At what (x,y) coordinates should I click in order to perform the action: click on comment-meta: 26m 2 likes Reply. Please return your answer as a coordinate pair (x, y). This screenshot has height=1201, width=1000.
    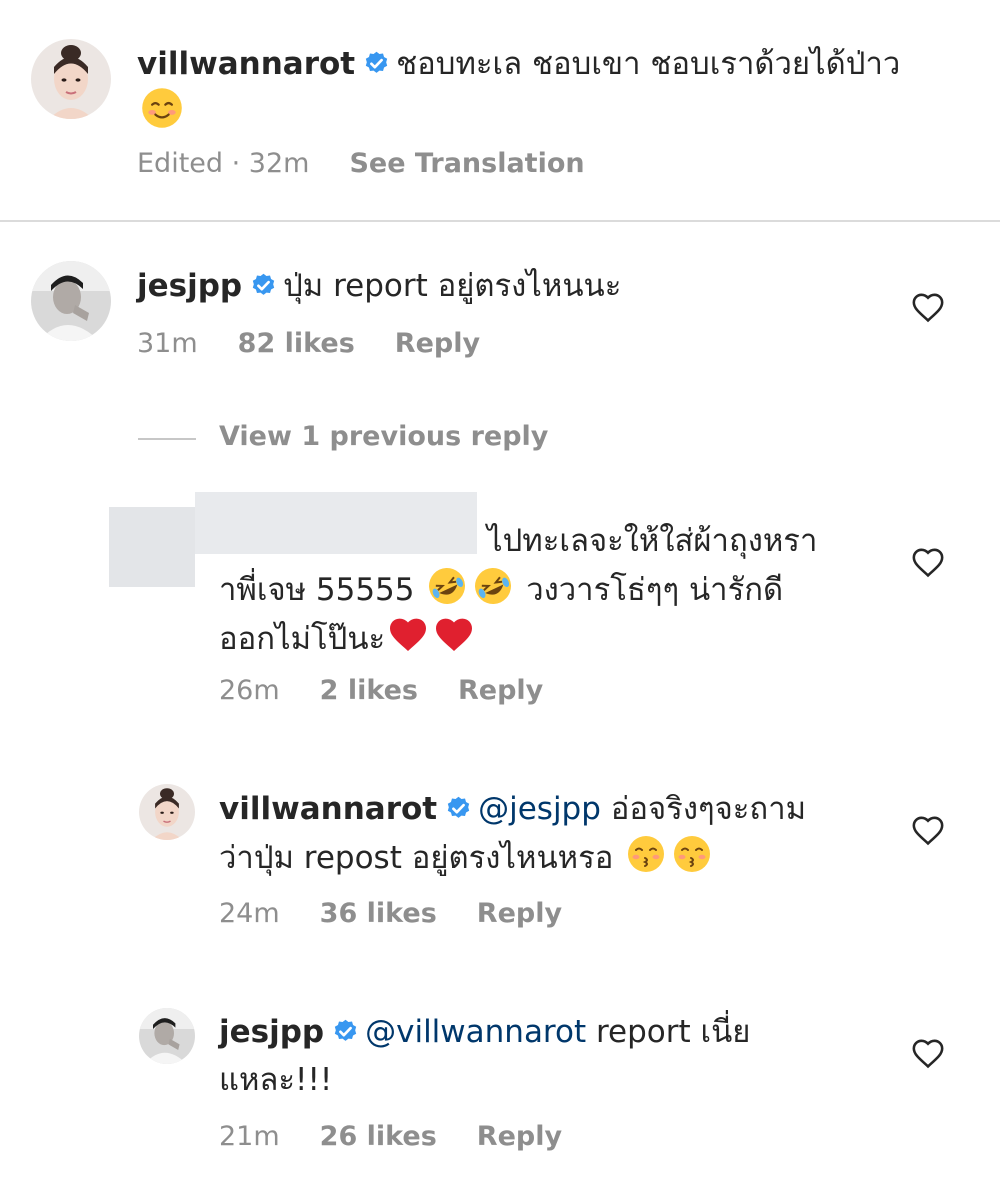
    Looking at the image, I should click on (401, 691).